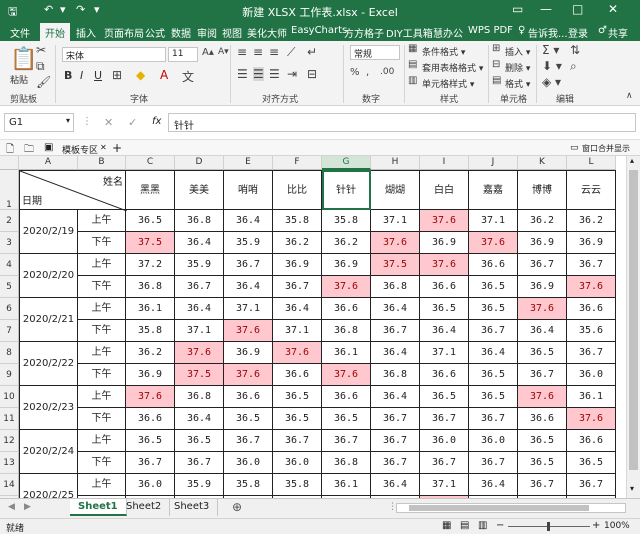  I want to click on close-icon: ✕, so click(613, 9).